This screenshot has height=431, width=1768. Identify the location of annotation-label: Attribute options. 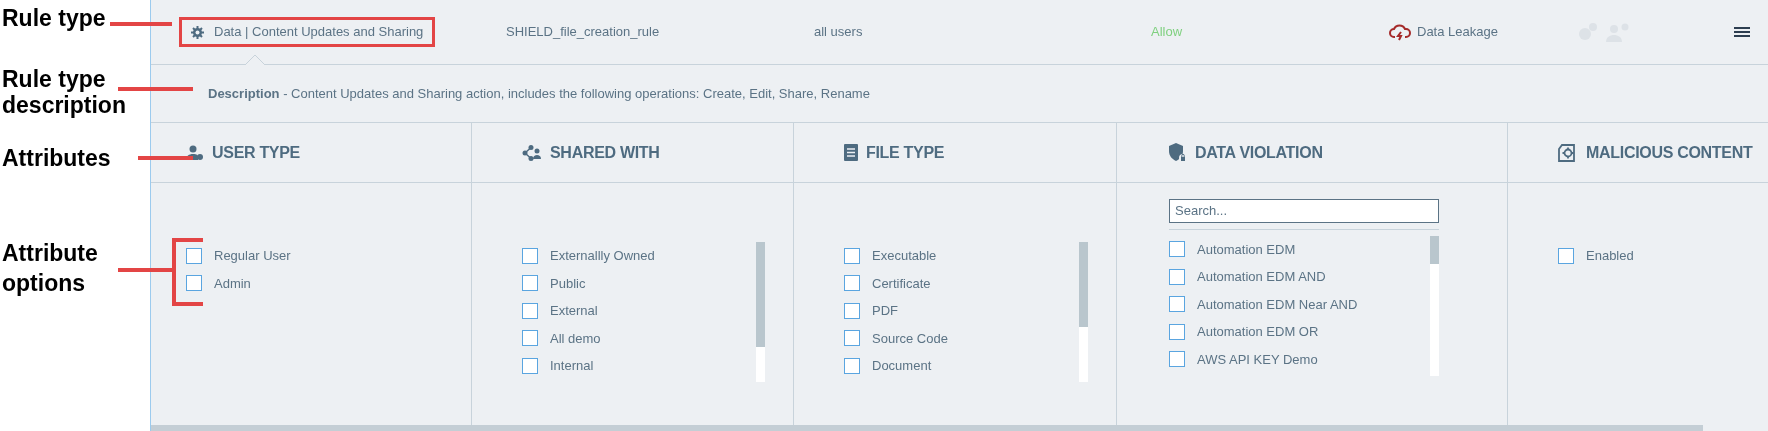
(50, 268).